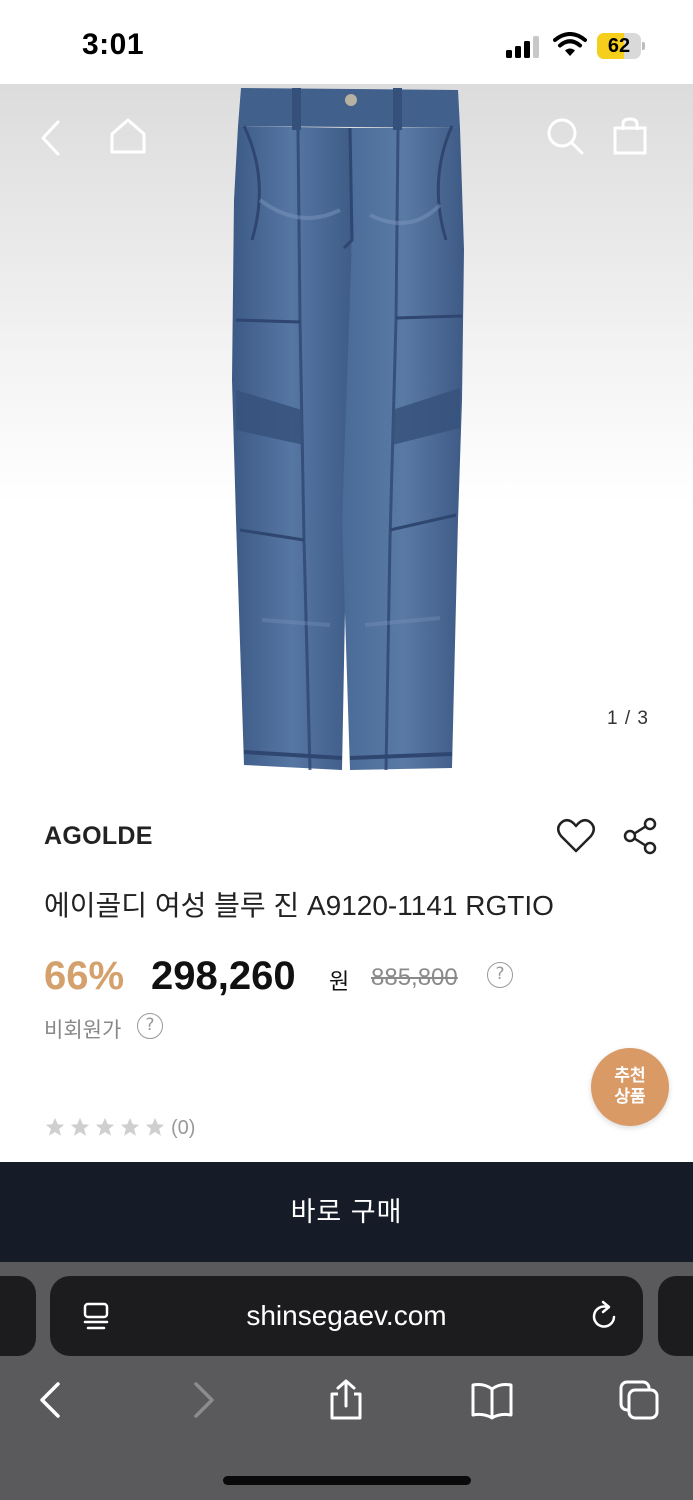  I want to click on member-price-help-icon: ?, so click(150, 1026).